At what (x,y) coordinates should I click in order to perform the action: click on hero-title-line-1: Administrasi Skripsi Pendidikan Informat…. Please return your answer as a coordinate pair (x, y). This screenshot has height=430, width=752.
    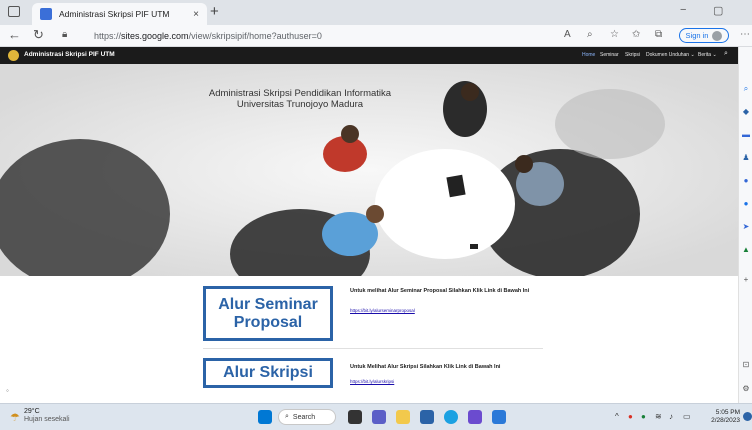
    Looking at the image, I should click on (300, 93).